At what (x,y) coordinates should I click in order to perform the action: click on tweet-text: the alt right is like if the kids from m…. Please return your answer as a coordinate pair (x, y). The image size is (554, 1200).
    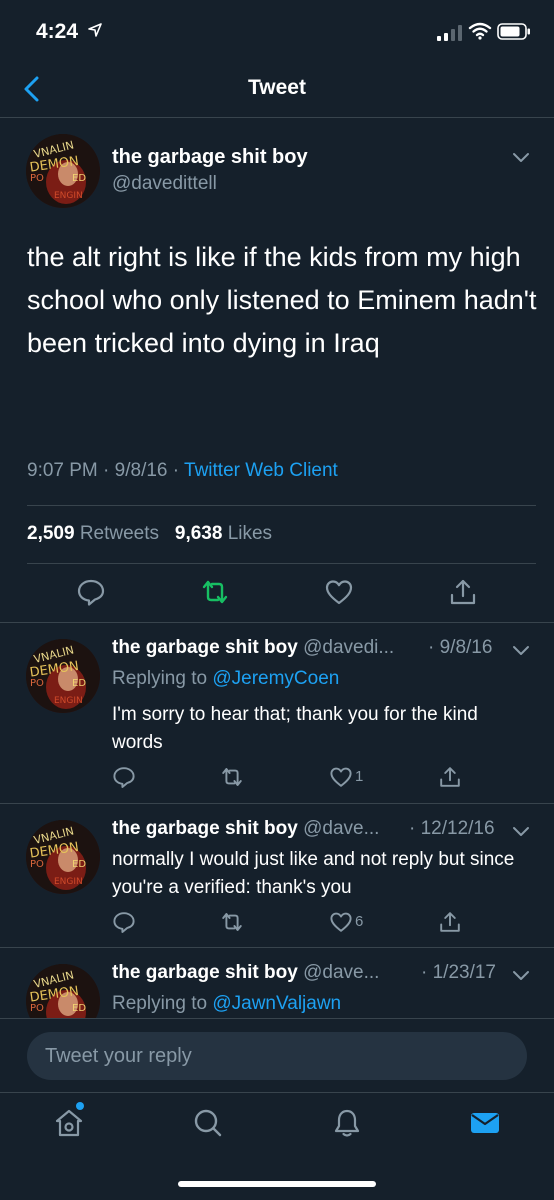
    Looking at the image, I should click on (282, 300).